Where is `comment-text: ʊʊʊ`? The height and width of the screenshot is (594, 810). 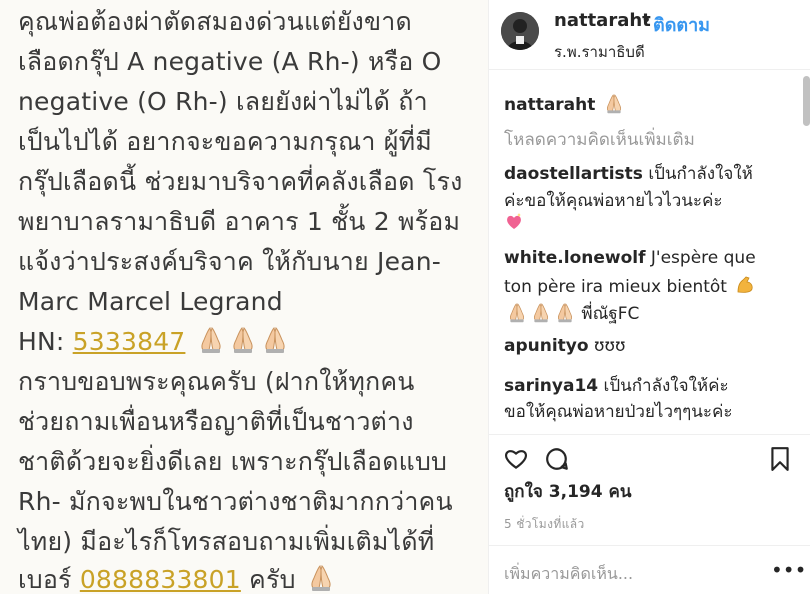
comment-text: ʊʊʊ is located at coordinates (609, 346).